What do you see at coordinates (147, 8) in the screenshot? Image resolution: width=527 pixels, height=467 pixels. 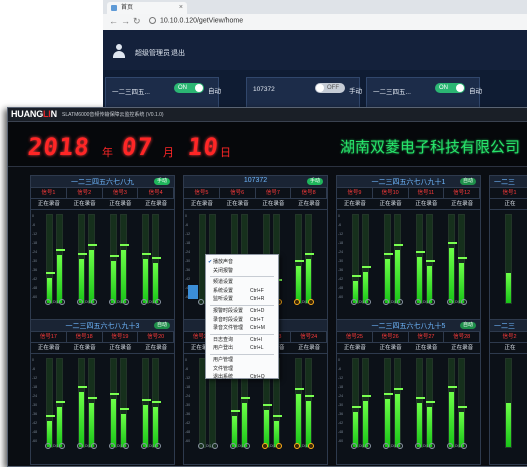 I see `browser-tab: 首页 ×` at bounding box center [147, 8].